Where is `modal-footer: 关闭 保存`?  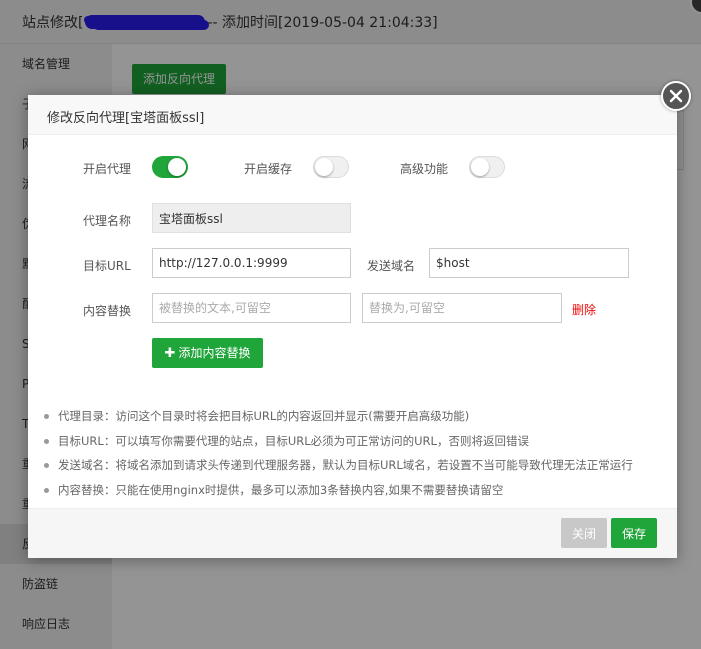
modal-footer: 关闭 保存 is located at coordinates (352, 533).